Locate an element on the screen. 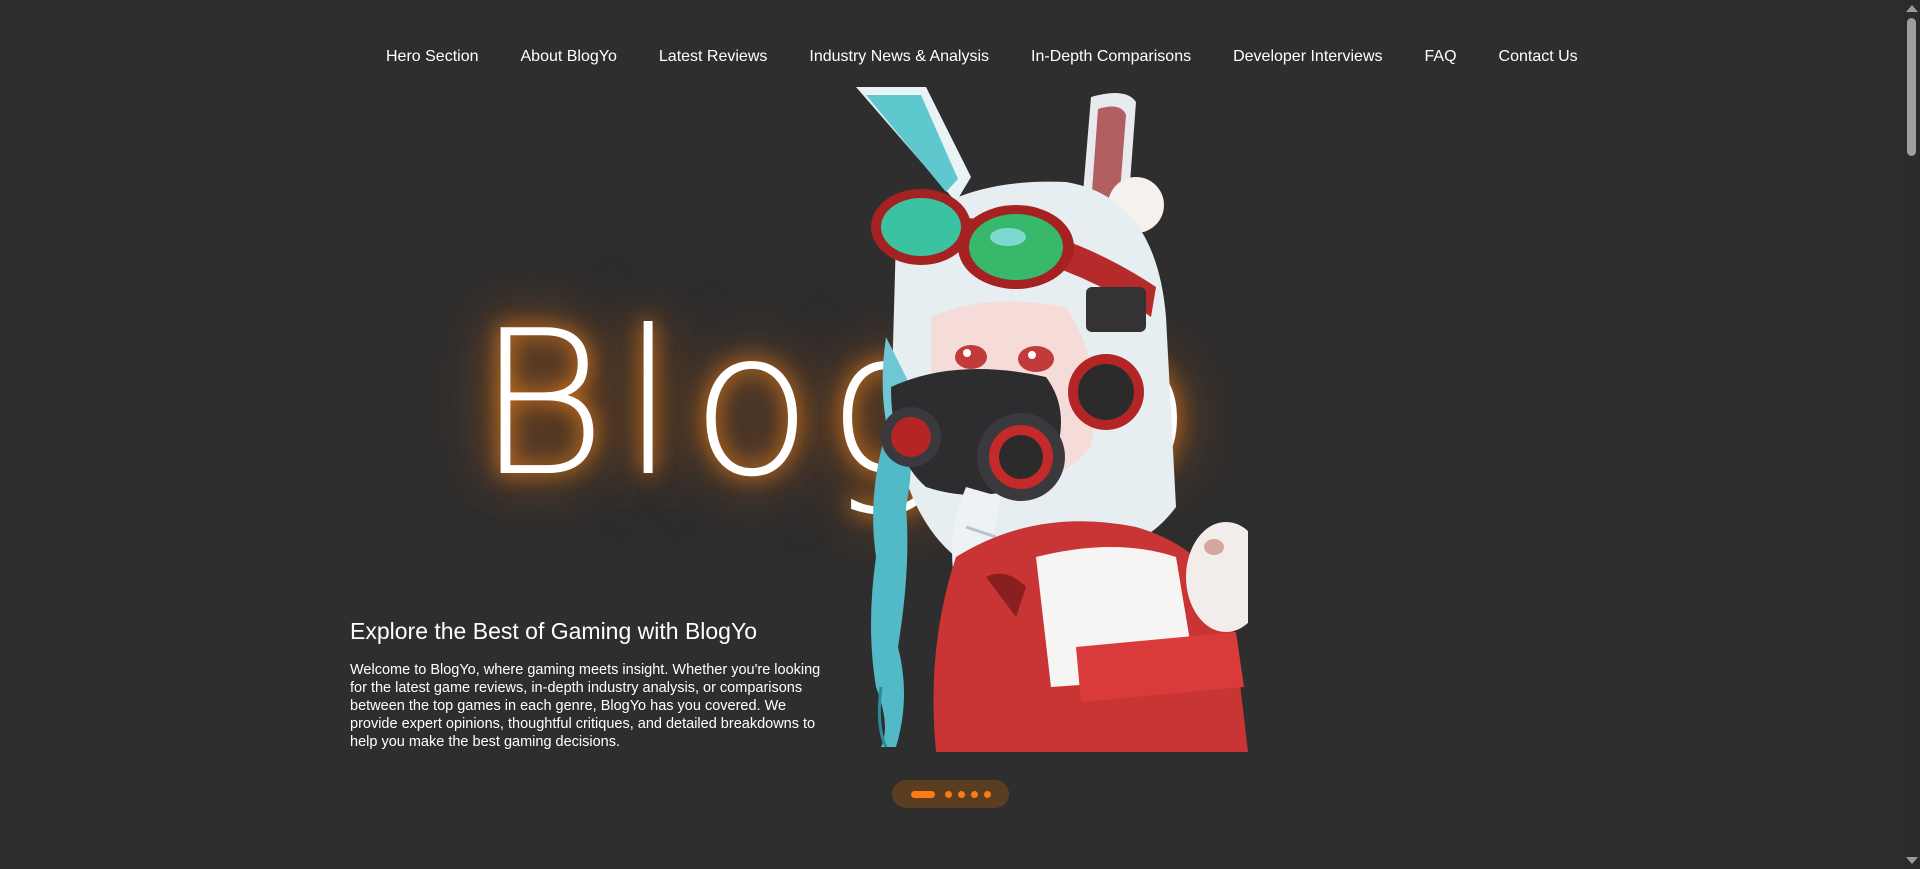  nav-link-hero-section: Hero Section is located at coordinates (432, 57).